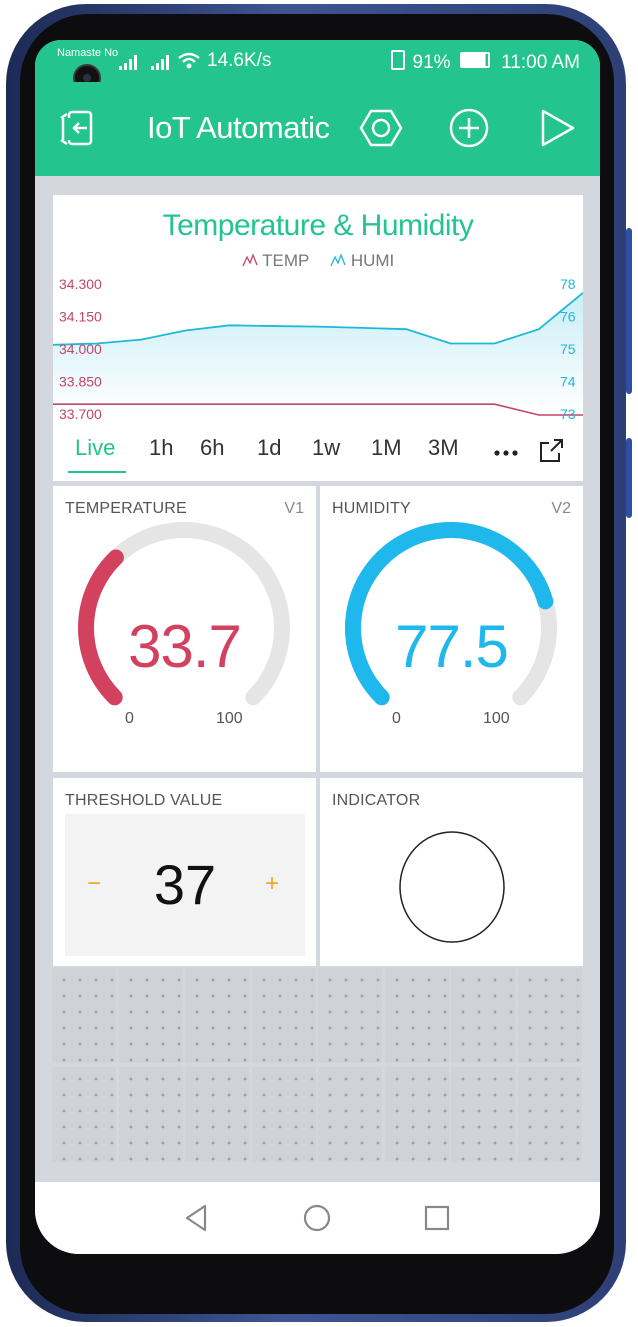  What do you see at coordinates (212, 448) in the screenshot?
I see `tab-6h: 6h` at bounding box center [212, 448].